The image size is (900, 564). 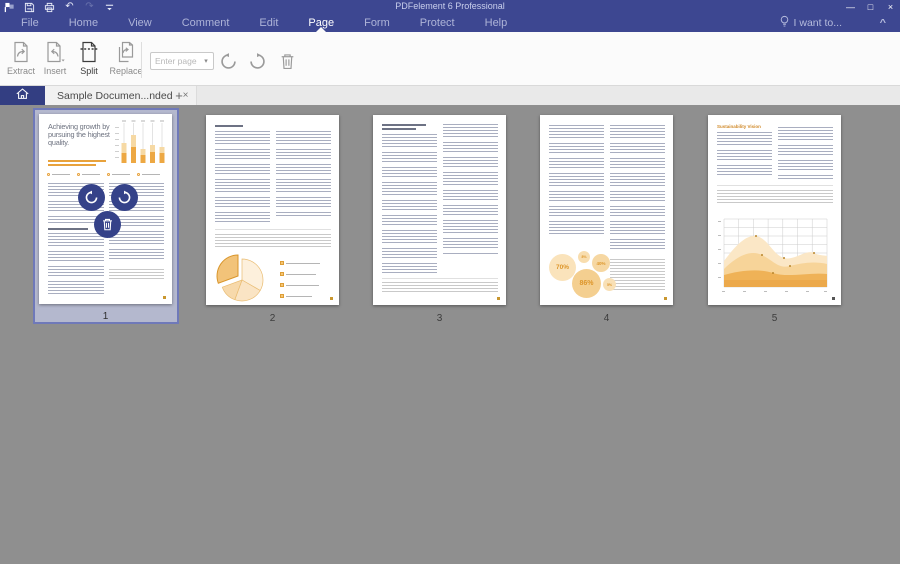 What do you see at coordinates (175, 61) in the screenshot?
I see `page-range-input` at bounding box center [175, 61].